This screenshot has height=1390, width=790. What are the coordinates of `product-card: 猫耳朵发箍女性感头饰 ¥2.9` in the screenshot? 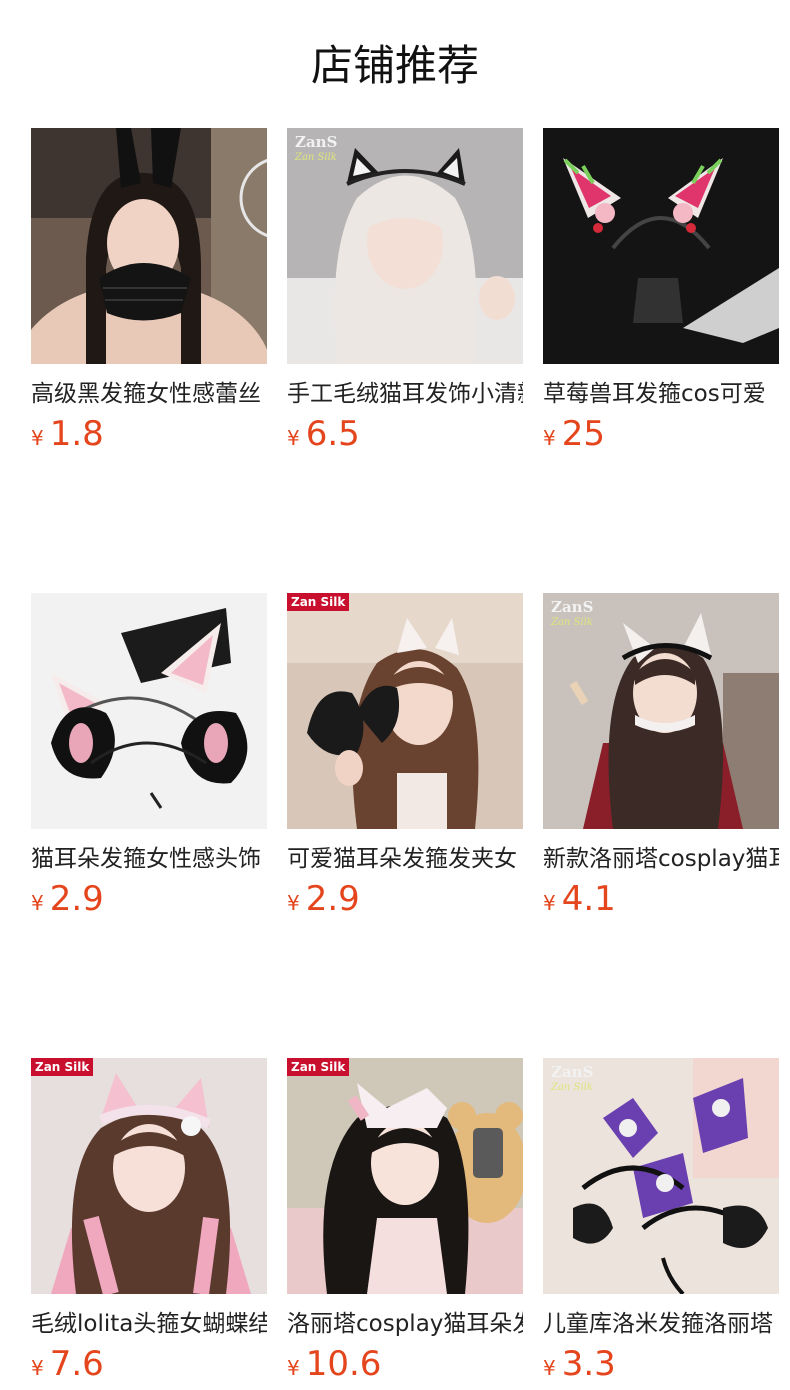 It's located at (149, 759).